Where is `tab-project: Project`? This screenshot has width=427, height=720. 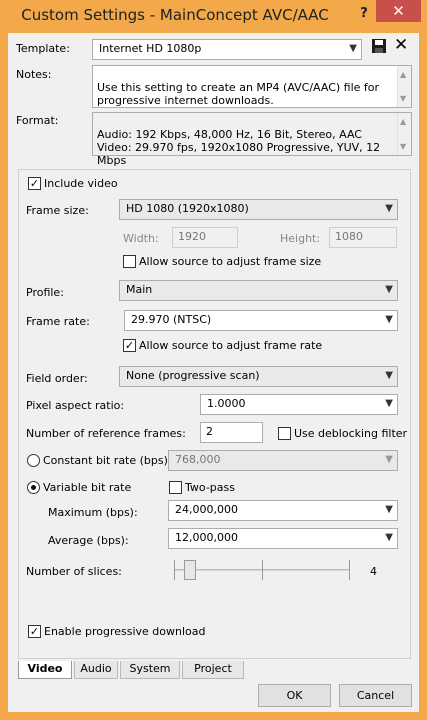
tab-project: Project is located at coordinates (213, 670).